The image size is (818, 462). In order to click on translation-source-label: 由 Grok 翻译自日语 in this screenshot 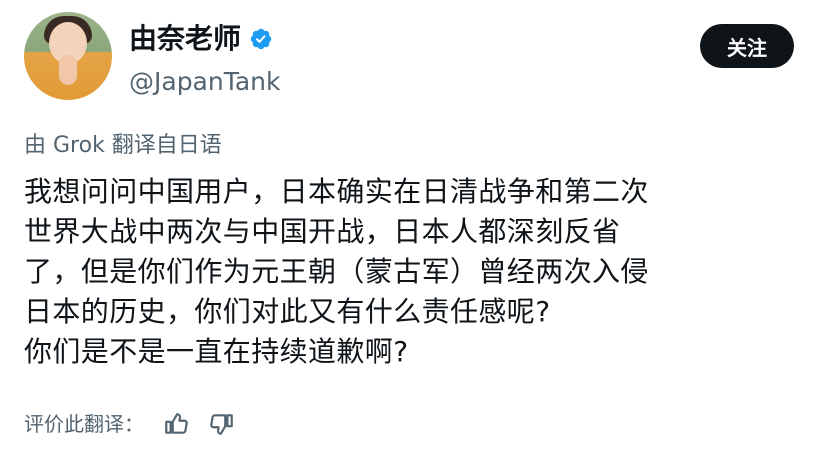, I will do `click(123, 145)`.